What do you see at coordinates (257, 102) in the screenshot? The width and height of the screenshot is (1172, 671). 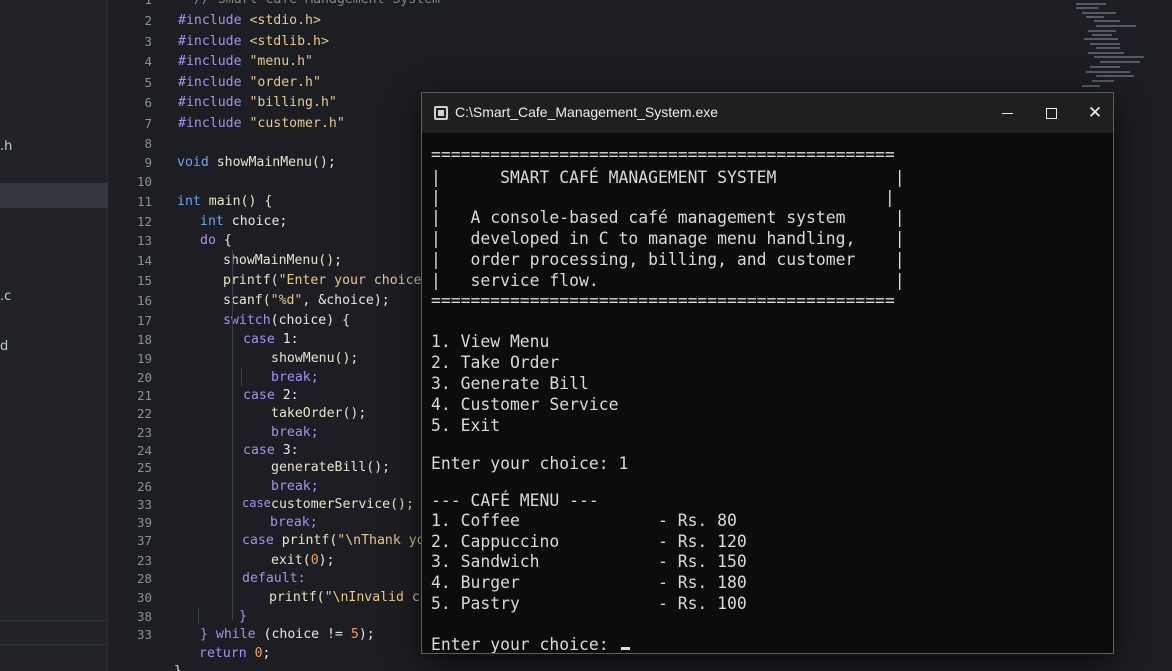 I see `code-line: #include "billing.h"` at bounding box center [257, 102].